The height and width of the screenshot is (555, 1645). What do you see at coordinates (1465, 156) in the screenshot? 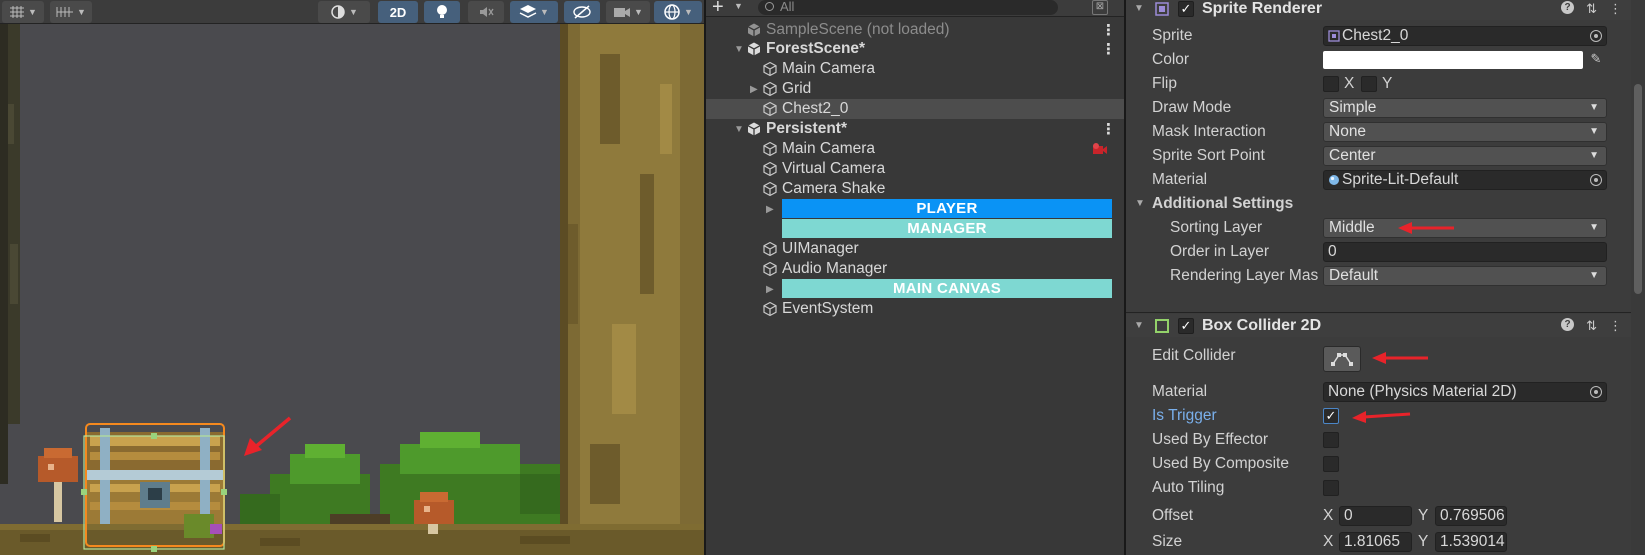
I see `sort-point-dropdown: Center ▼` at bounding box center [1465, 156].